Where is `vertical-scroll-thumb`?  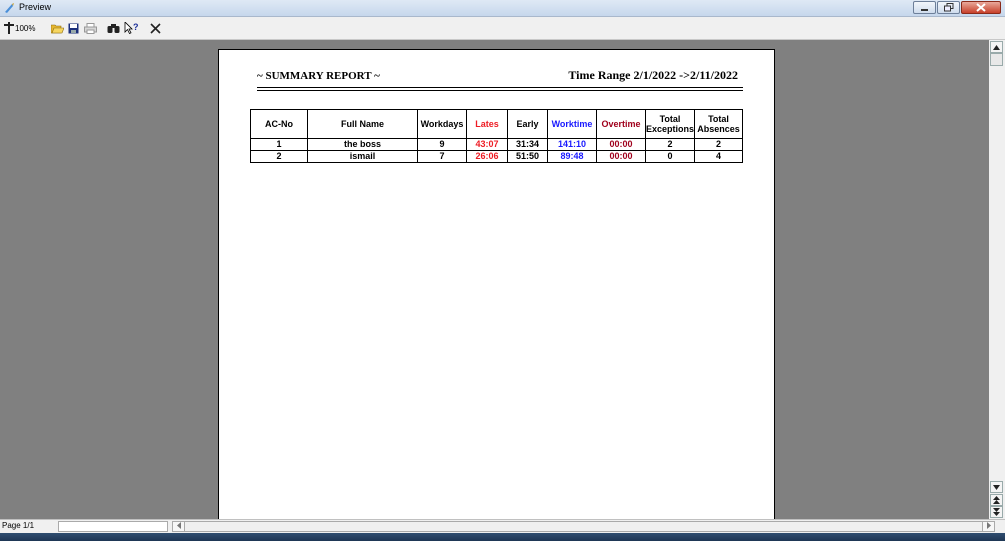 vertical-scroll-thumb is located at coordinates (996, 59).